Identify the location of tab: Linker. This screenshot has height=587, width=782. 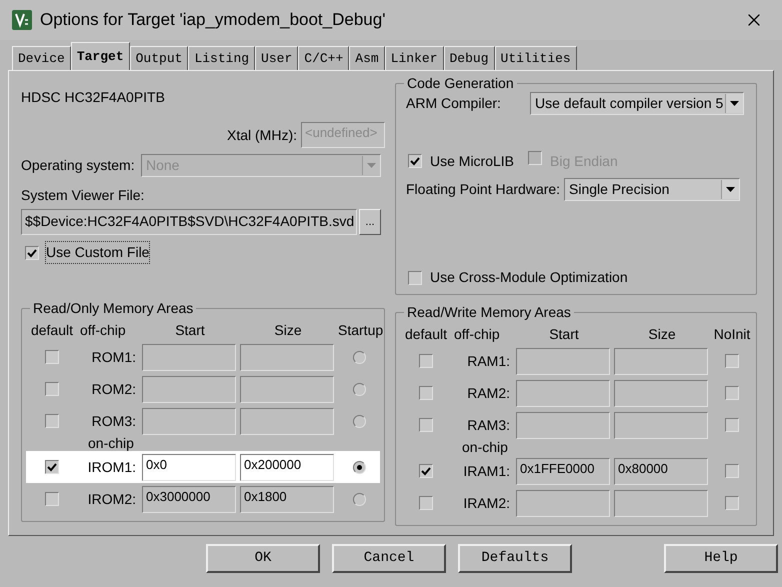
(414, 58).